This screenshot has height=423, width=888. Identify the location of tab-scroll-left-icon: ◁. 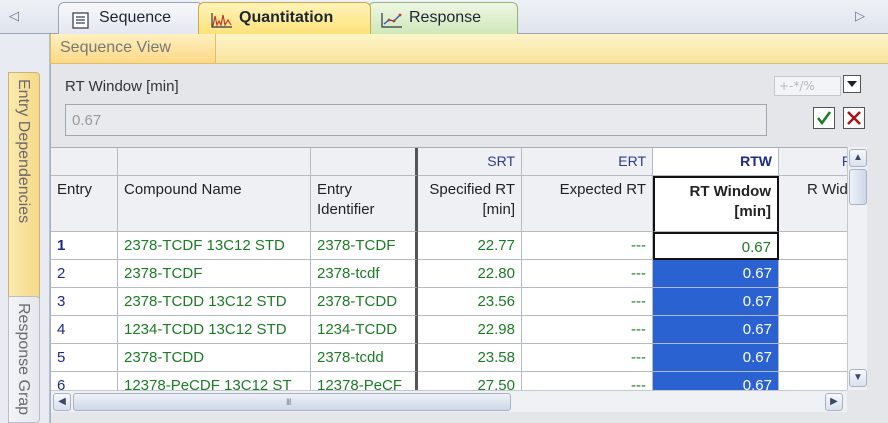
(14, 16).